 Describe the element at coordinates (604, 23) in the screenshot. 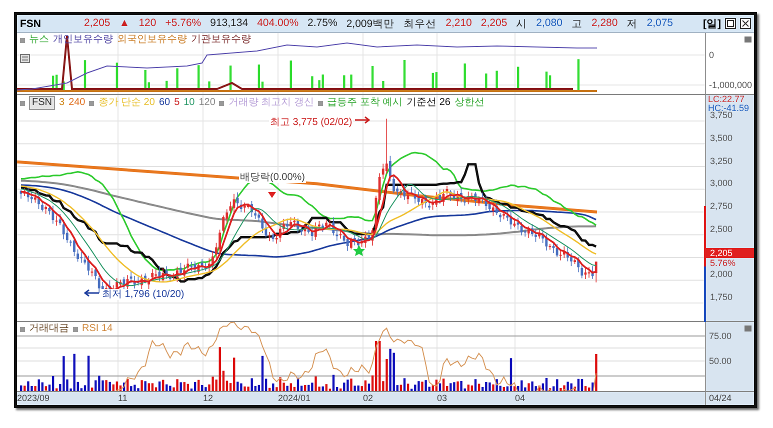

I see `quote-value: 2,280` at that location.